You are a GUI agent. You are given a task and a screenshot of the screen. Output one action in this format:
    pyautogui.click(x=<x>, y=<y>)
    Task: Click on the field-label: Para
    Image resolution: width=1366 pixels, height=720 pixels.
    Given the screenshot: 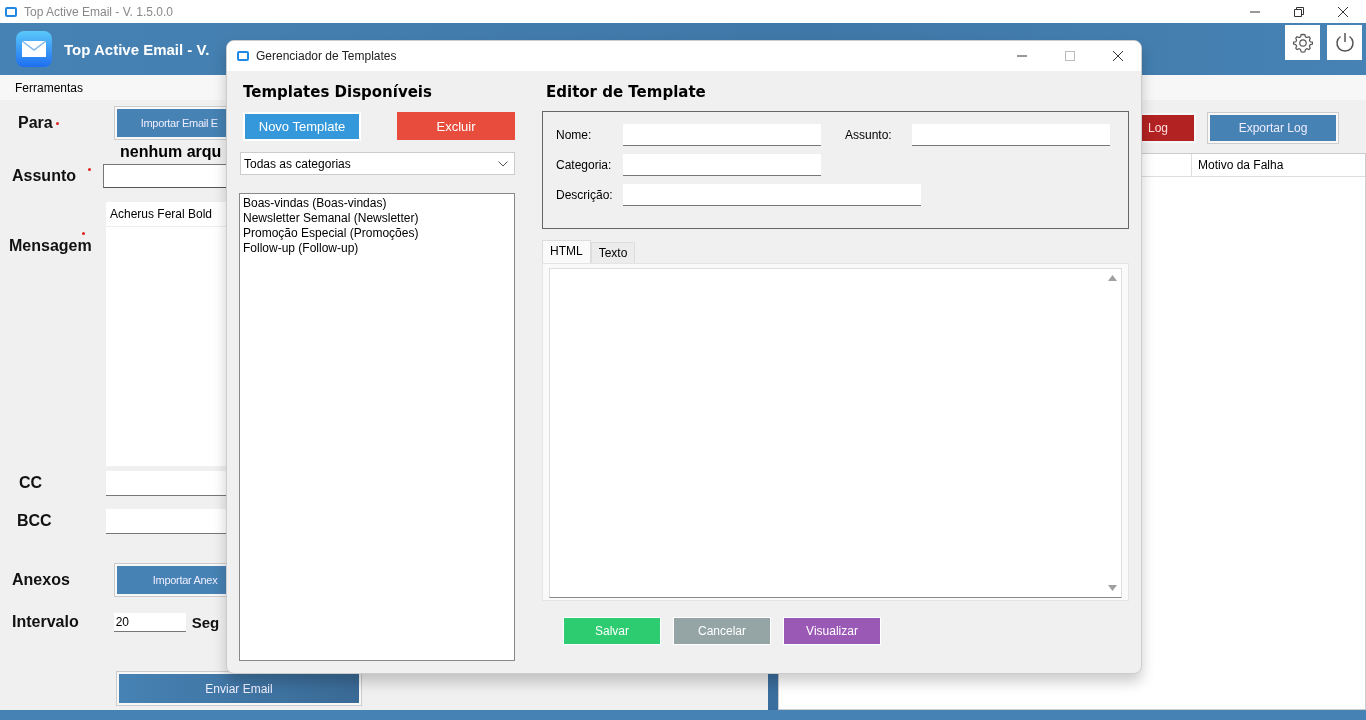 What is the action you would take?
    pyautogui.click(x=35, y=123)
    